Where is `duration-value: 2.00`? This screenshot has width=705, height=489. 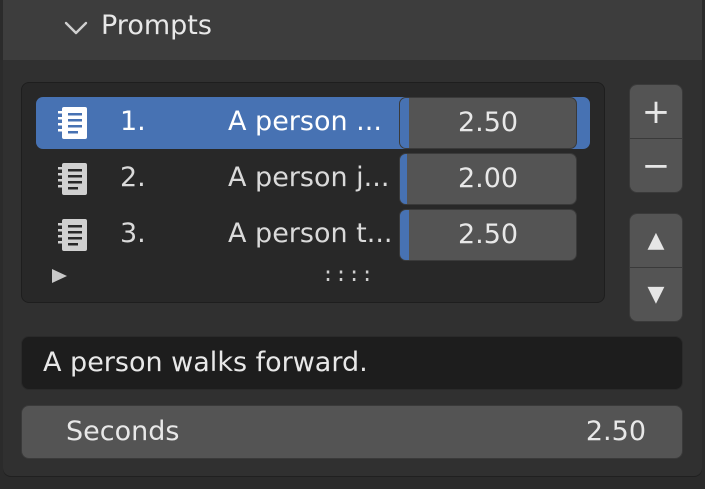 duration-value: 2.00 is located at coordinates (488, 178).